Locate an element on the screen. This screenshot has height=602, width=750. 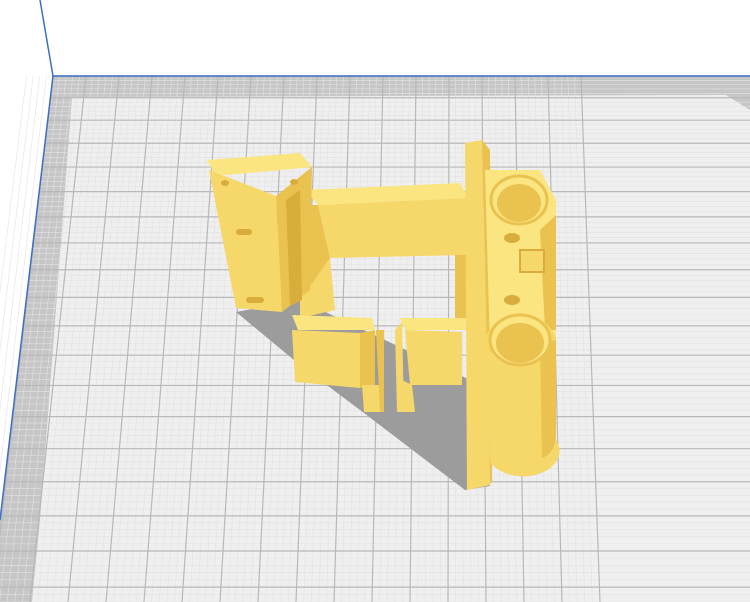
model-back-wall is located at coordinates (393, 228).